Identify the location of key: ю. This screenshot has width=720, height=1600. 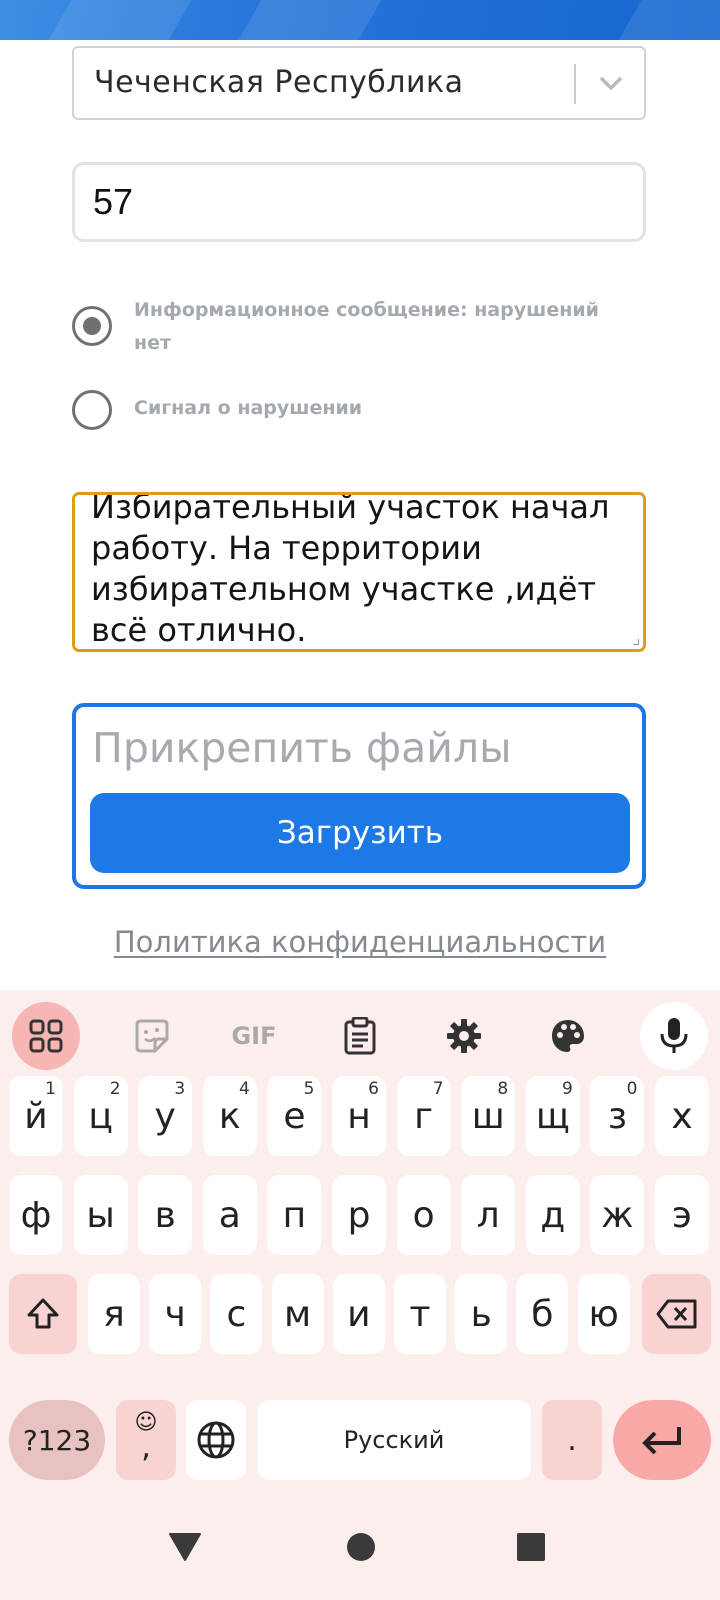
(603, 1314).